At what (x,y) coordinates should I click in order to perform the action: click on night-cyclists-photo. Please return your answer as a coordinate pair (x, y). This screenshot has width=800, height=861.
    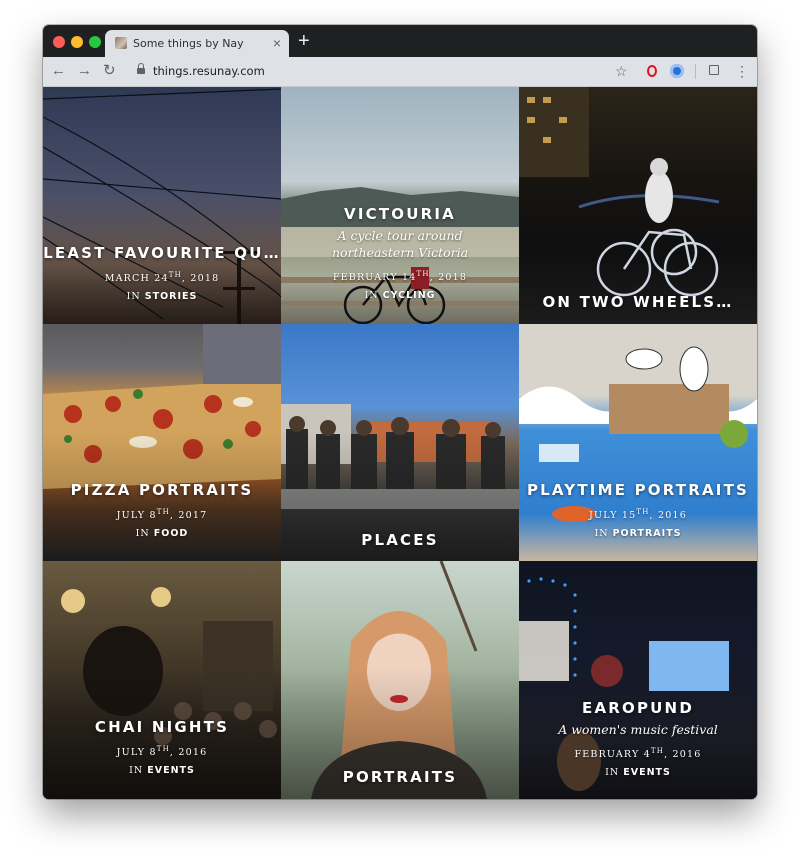
    Looking at the image, I should click on (619, 192).